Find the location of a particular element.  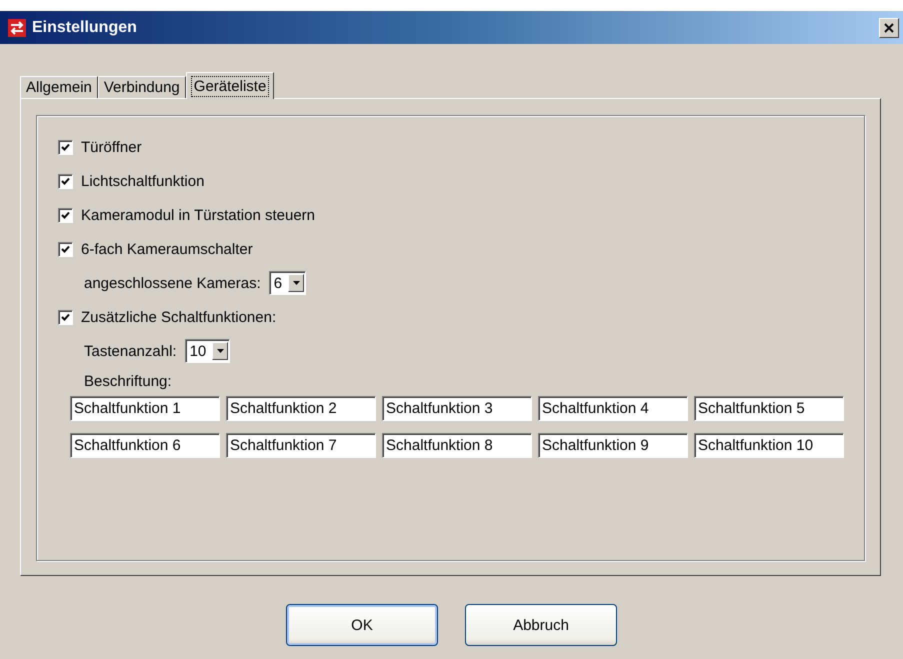

app-logo-icon is located at coordinates (17, 27).